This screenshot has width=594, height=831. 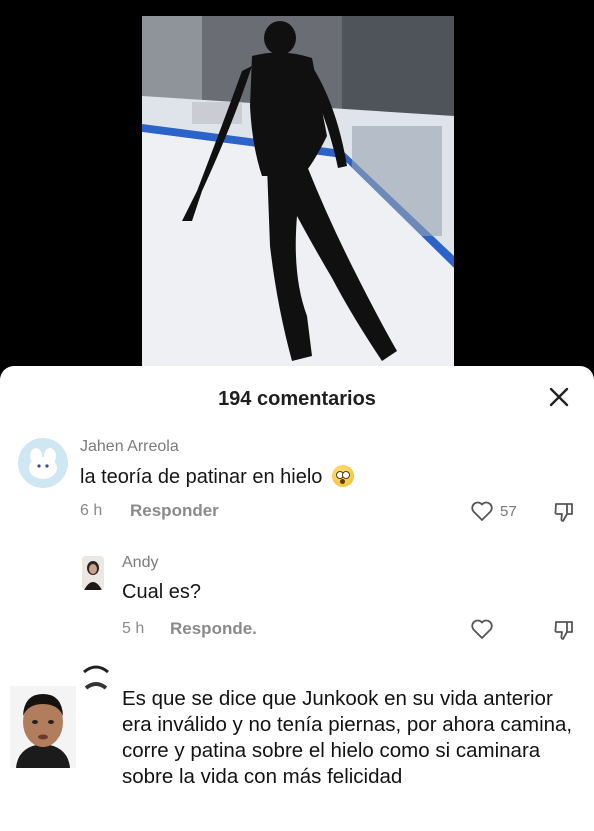 What do you see at coordinates (201, 477) in the screenshot?
I see `comment-text-content: la teoría de patinar en hielo` at bounding box center [201, 477].